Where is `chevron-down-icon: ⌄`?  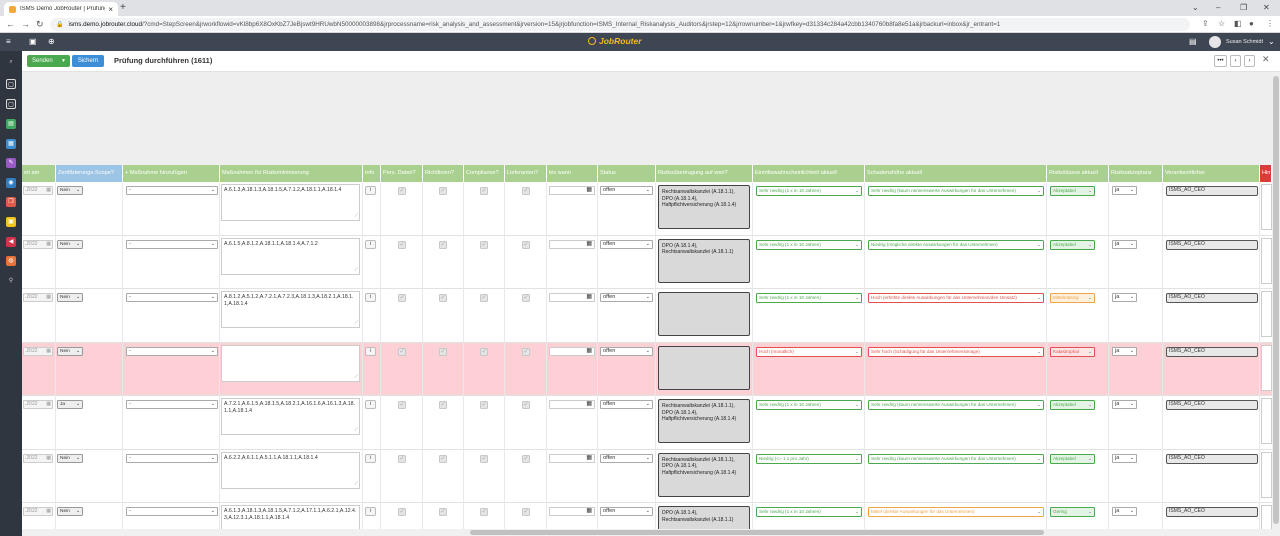 chevron-down-icon: ⌄ is located at coordinates (1271, 42).